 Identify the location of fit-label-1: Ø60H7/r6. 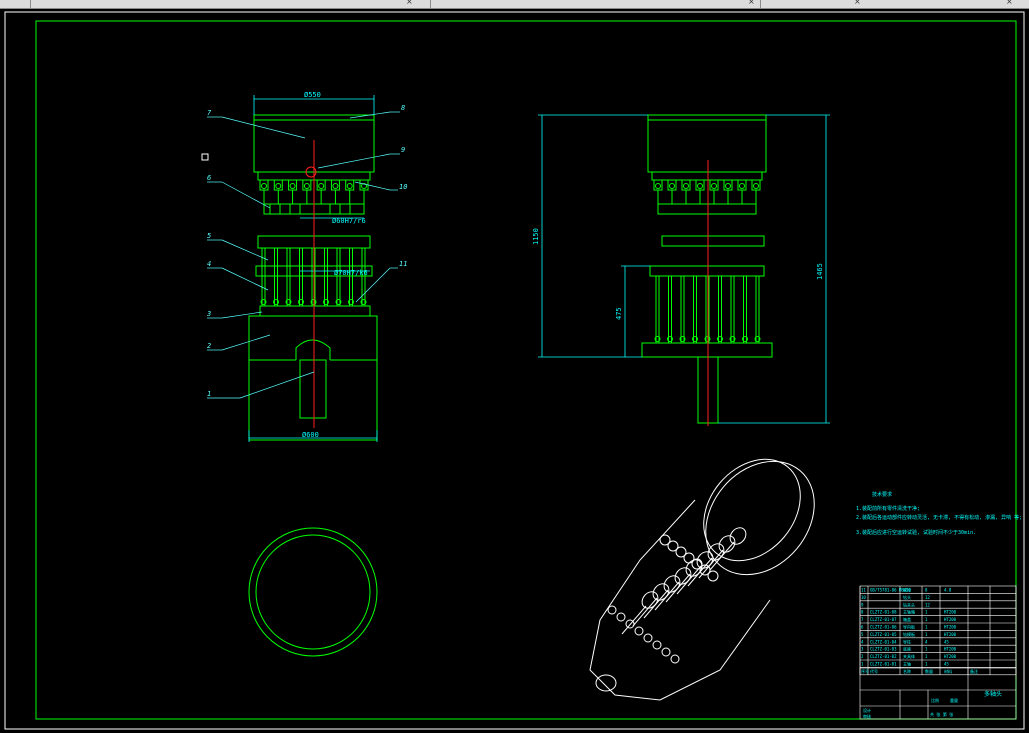
(349, 221).